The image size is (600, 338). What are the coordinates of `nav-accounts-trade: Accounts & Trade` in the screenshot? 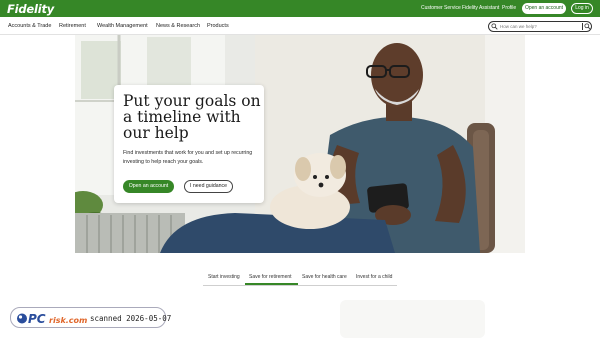 It's located at (29, 26).